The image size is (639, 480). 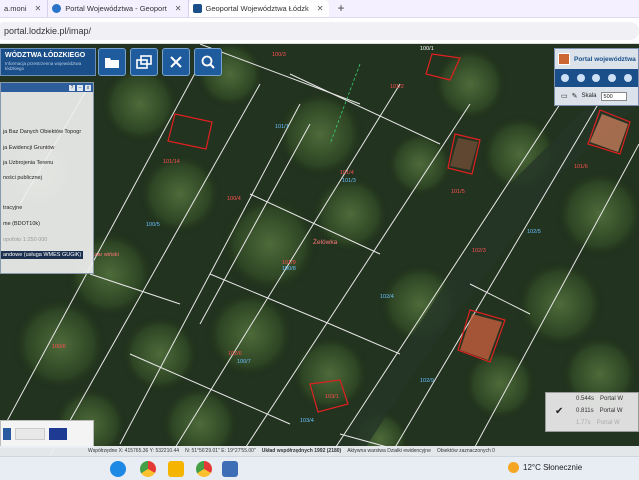 I want to click on search-icon, so click(x=208, y=62).